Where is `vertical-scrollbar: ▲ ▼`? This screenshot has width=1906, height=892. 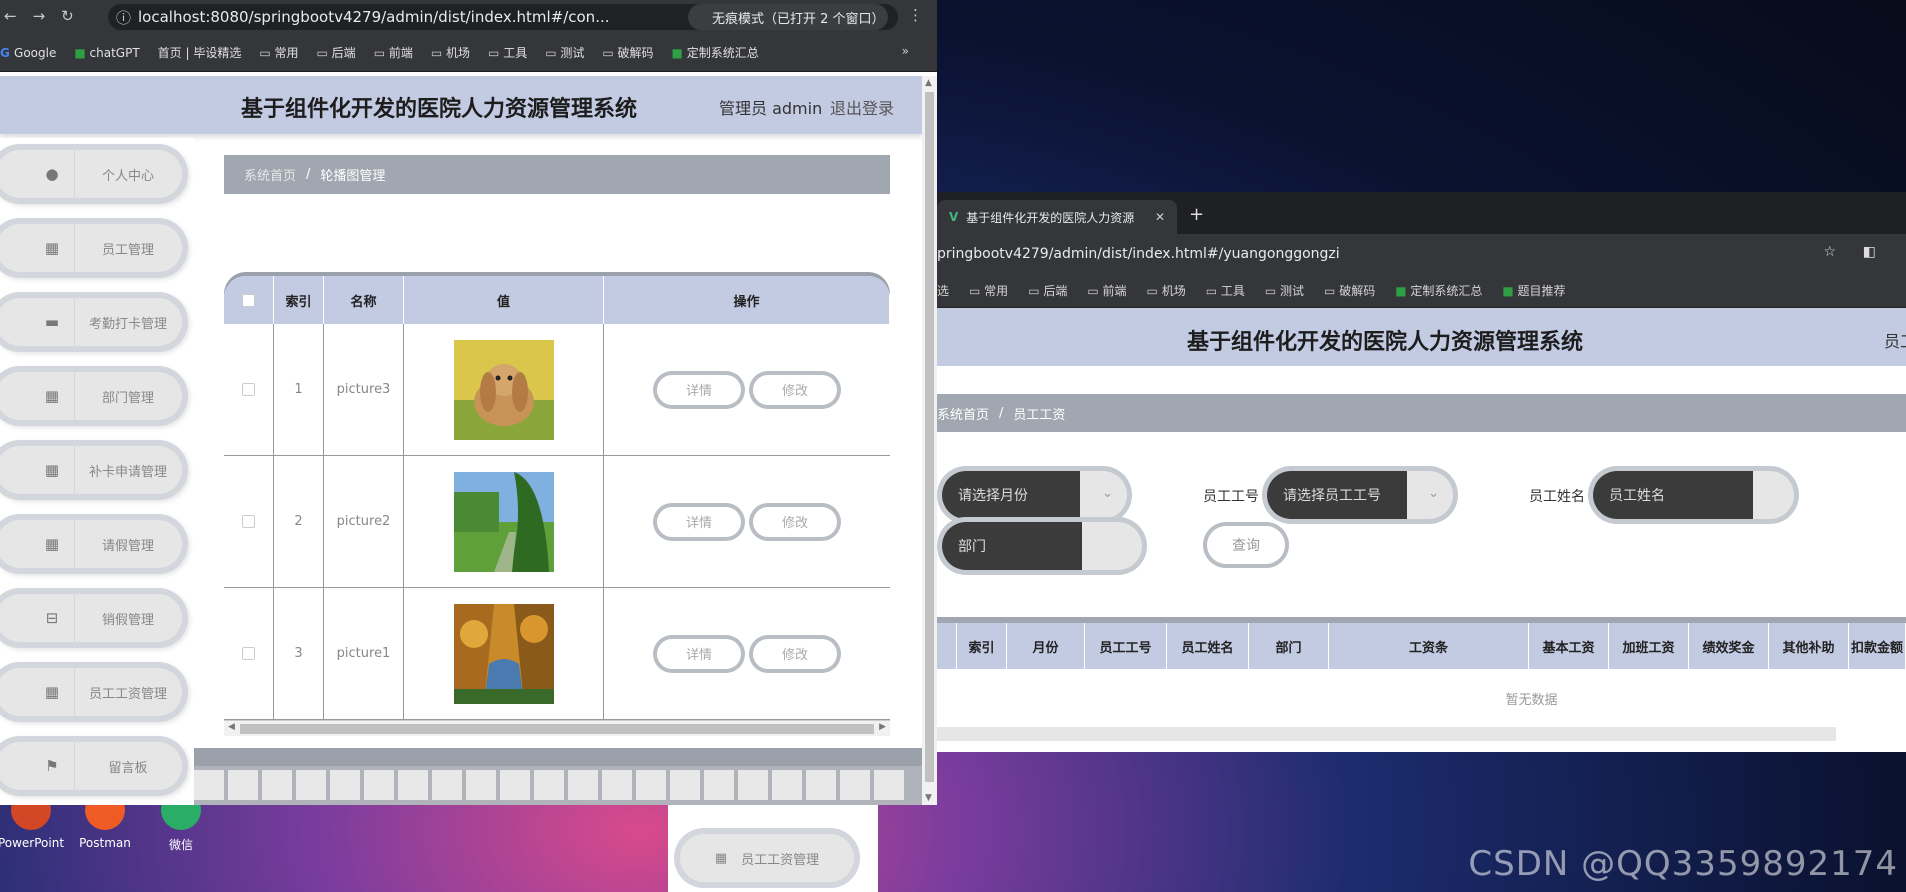 vertical-scrollbar: ▲ ▼ is located at coordinates (929, 440).